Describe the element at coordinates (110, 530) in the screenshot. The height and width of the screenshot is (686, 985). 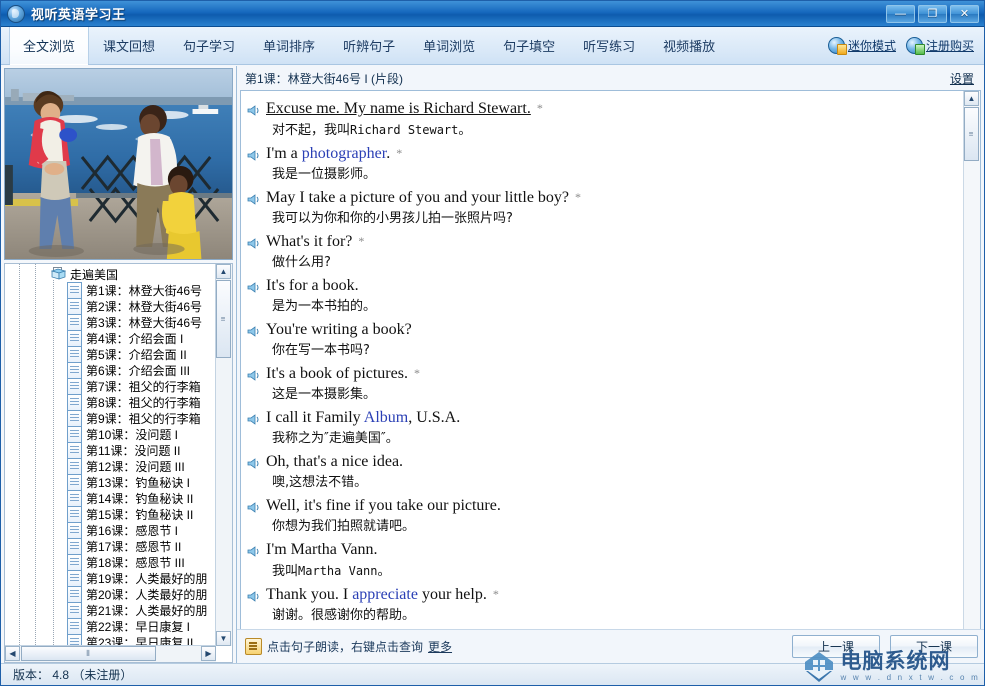
I see `lesson-tree-item: 第16课：感恩节 I` at that location.